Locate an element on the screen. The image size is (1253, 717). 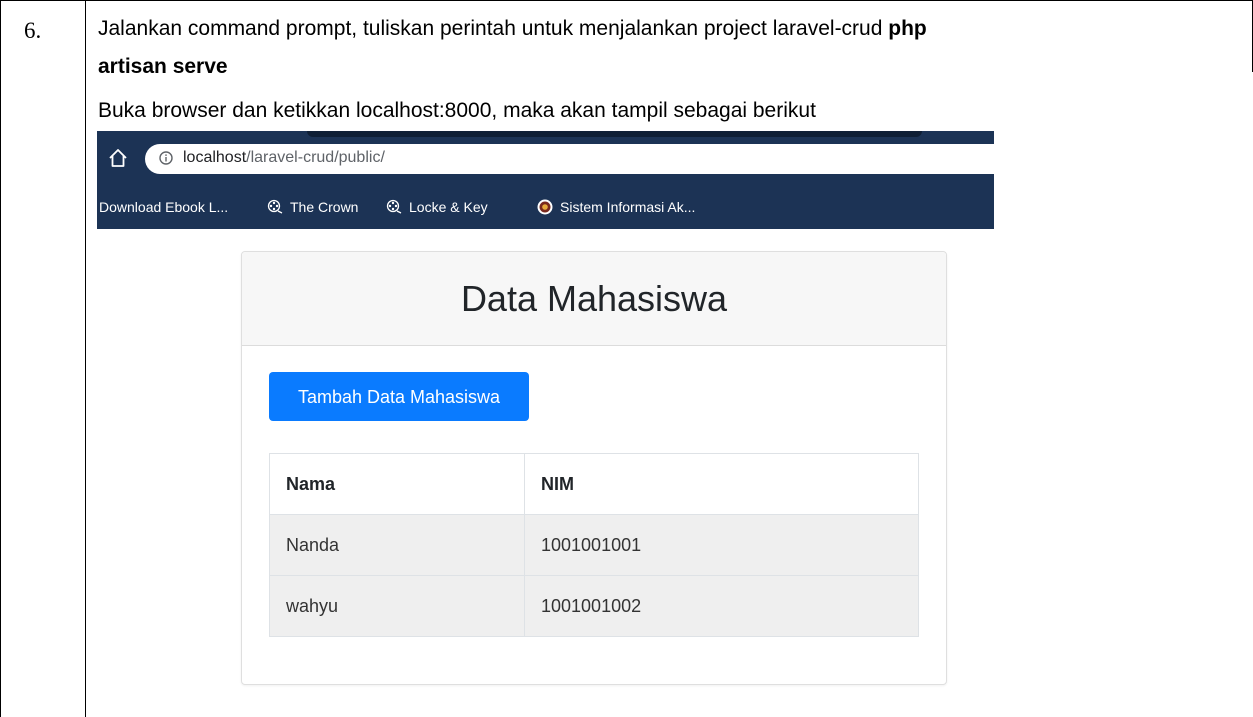
page-title: Data Mahasiswa is located at coordinates (594, 298).